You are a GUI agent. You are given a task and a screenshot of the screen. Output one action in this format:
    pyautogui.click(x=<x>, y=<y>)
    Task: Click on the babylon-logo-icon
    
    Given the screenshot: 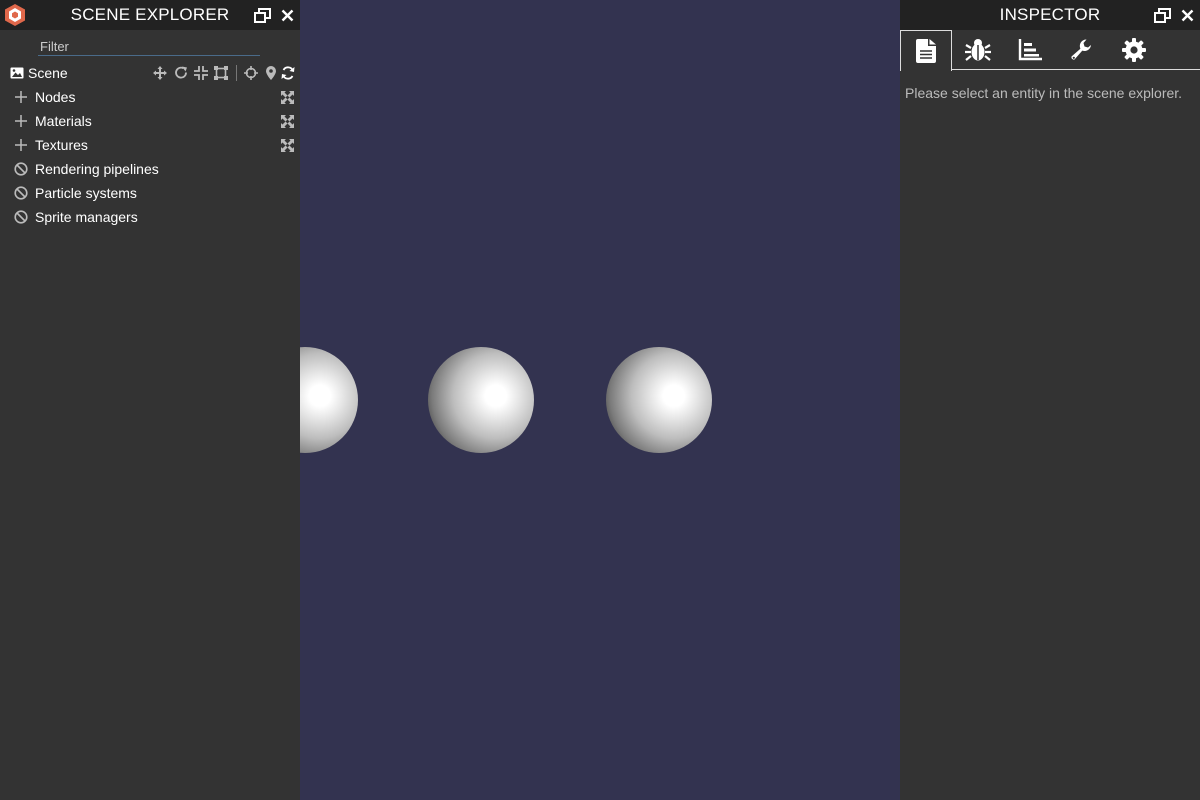 What is the action you would take?
    pyautogui.click(x=15, y=15)
    